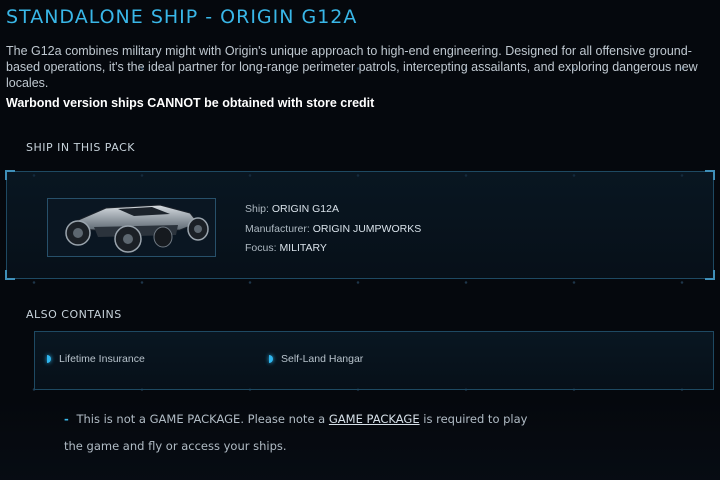 The width and height of the screenshot is (720, 480). Describe the element at coordinates (367, 228) in the screenshot. I see `manufacturer-value: ORIGIN JUMPWORKS` at that location.